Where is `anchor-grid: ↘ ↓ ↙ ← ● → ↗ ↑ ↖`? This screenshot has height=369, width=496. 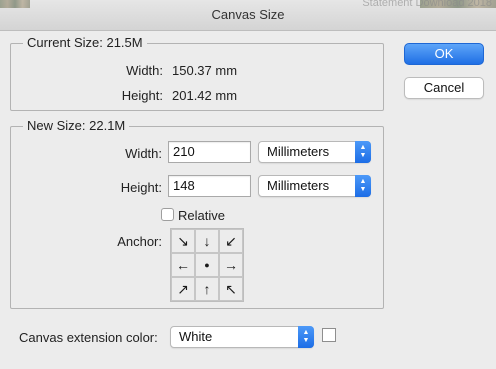
anchor-grid: ↘ ↓ ↙ ← ● → ↗ ↑ ↖ is located at coordinates (207, 265).